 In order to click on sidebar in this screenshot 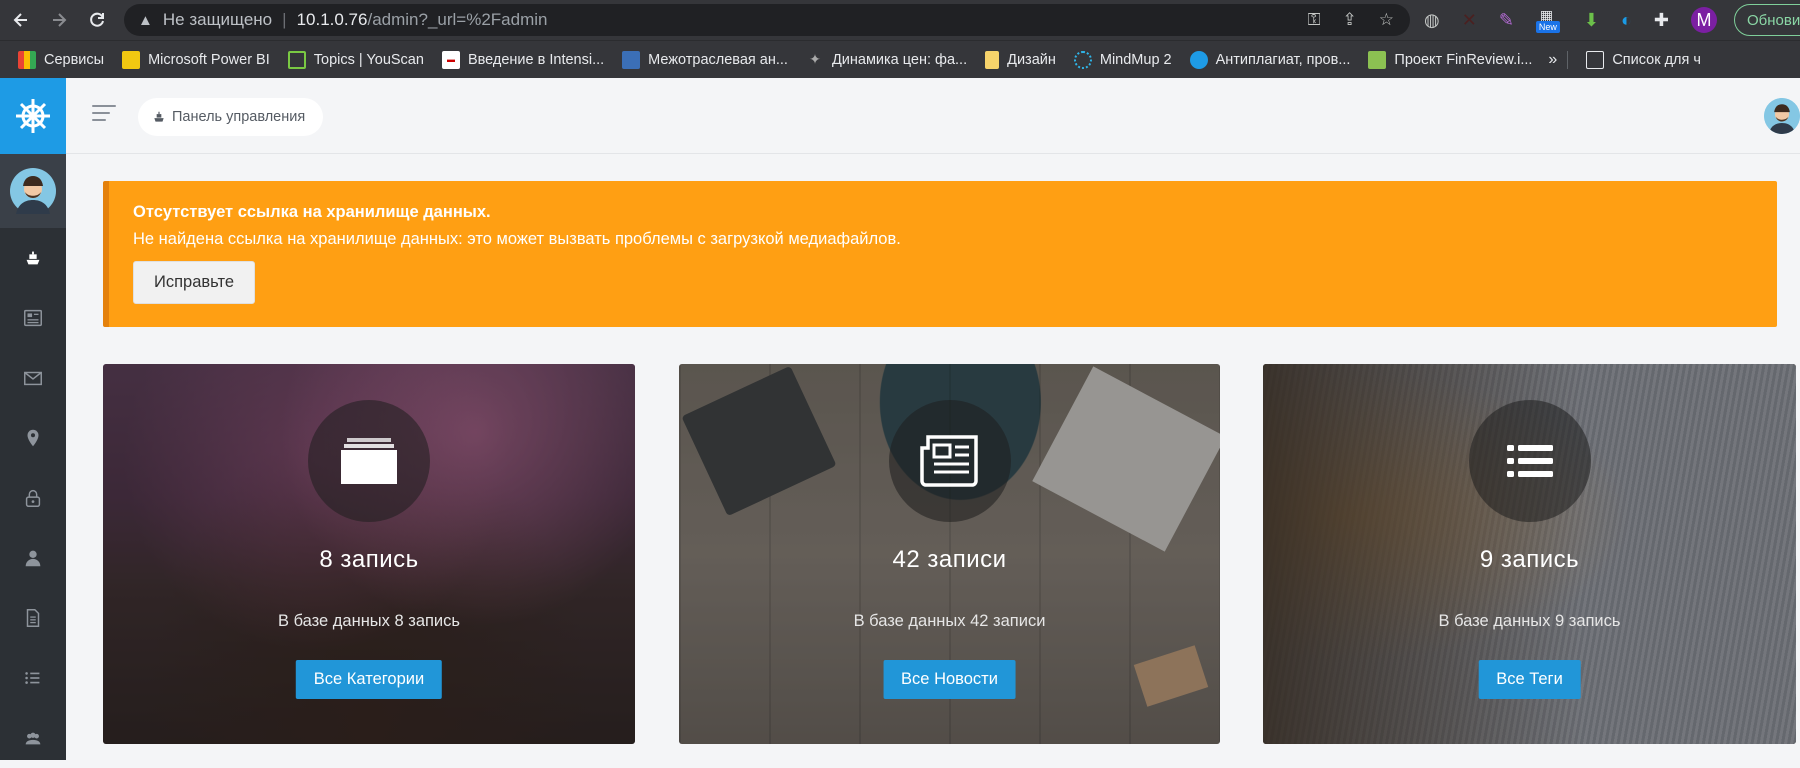, I will do `click(33, 419)`.